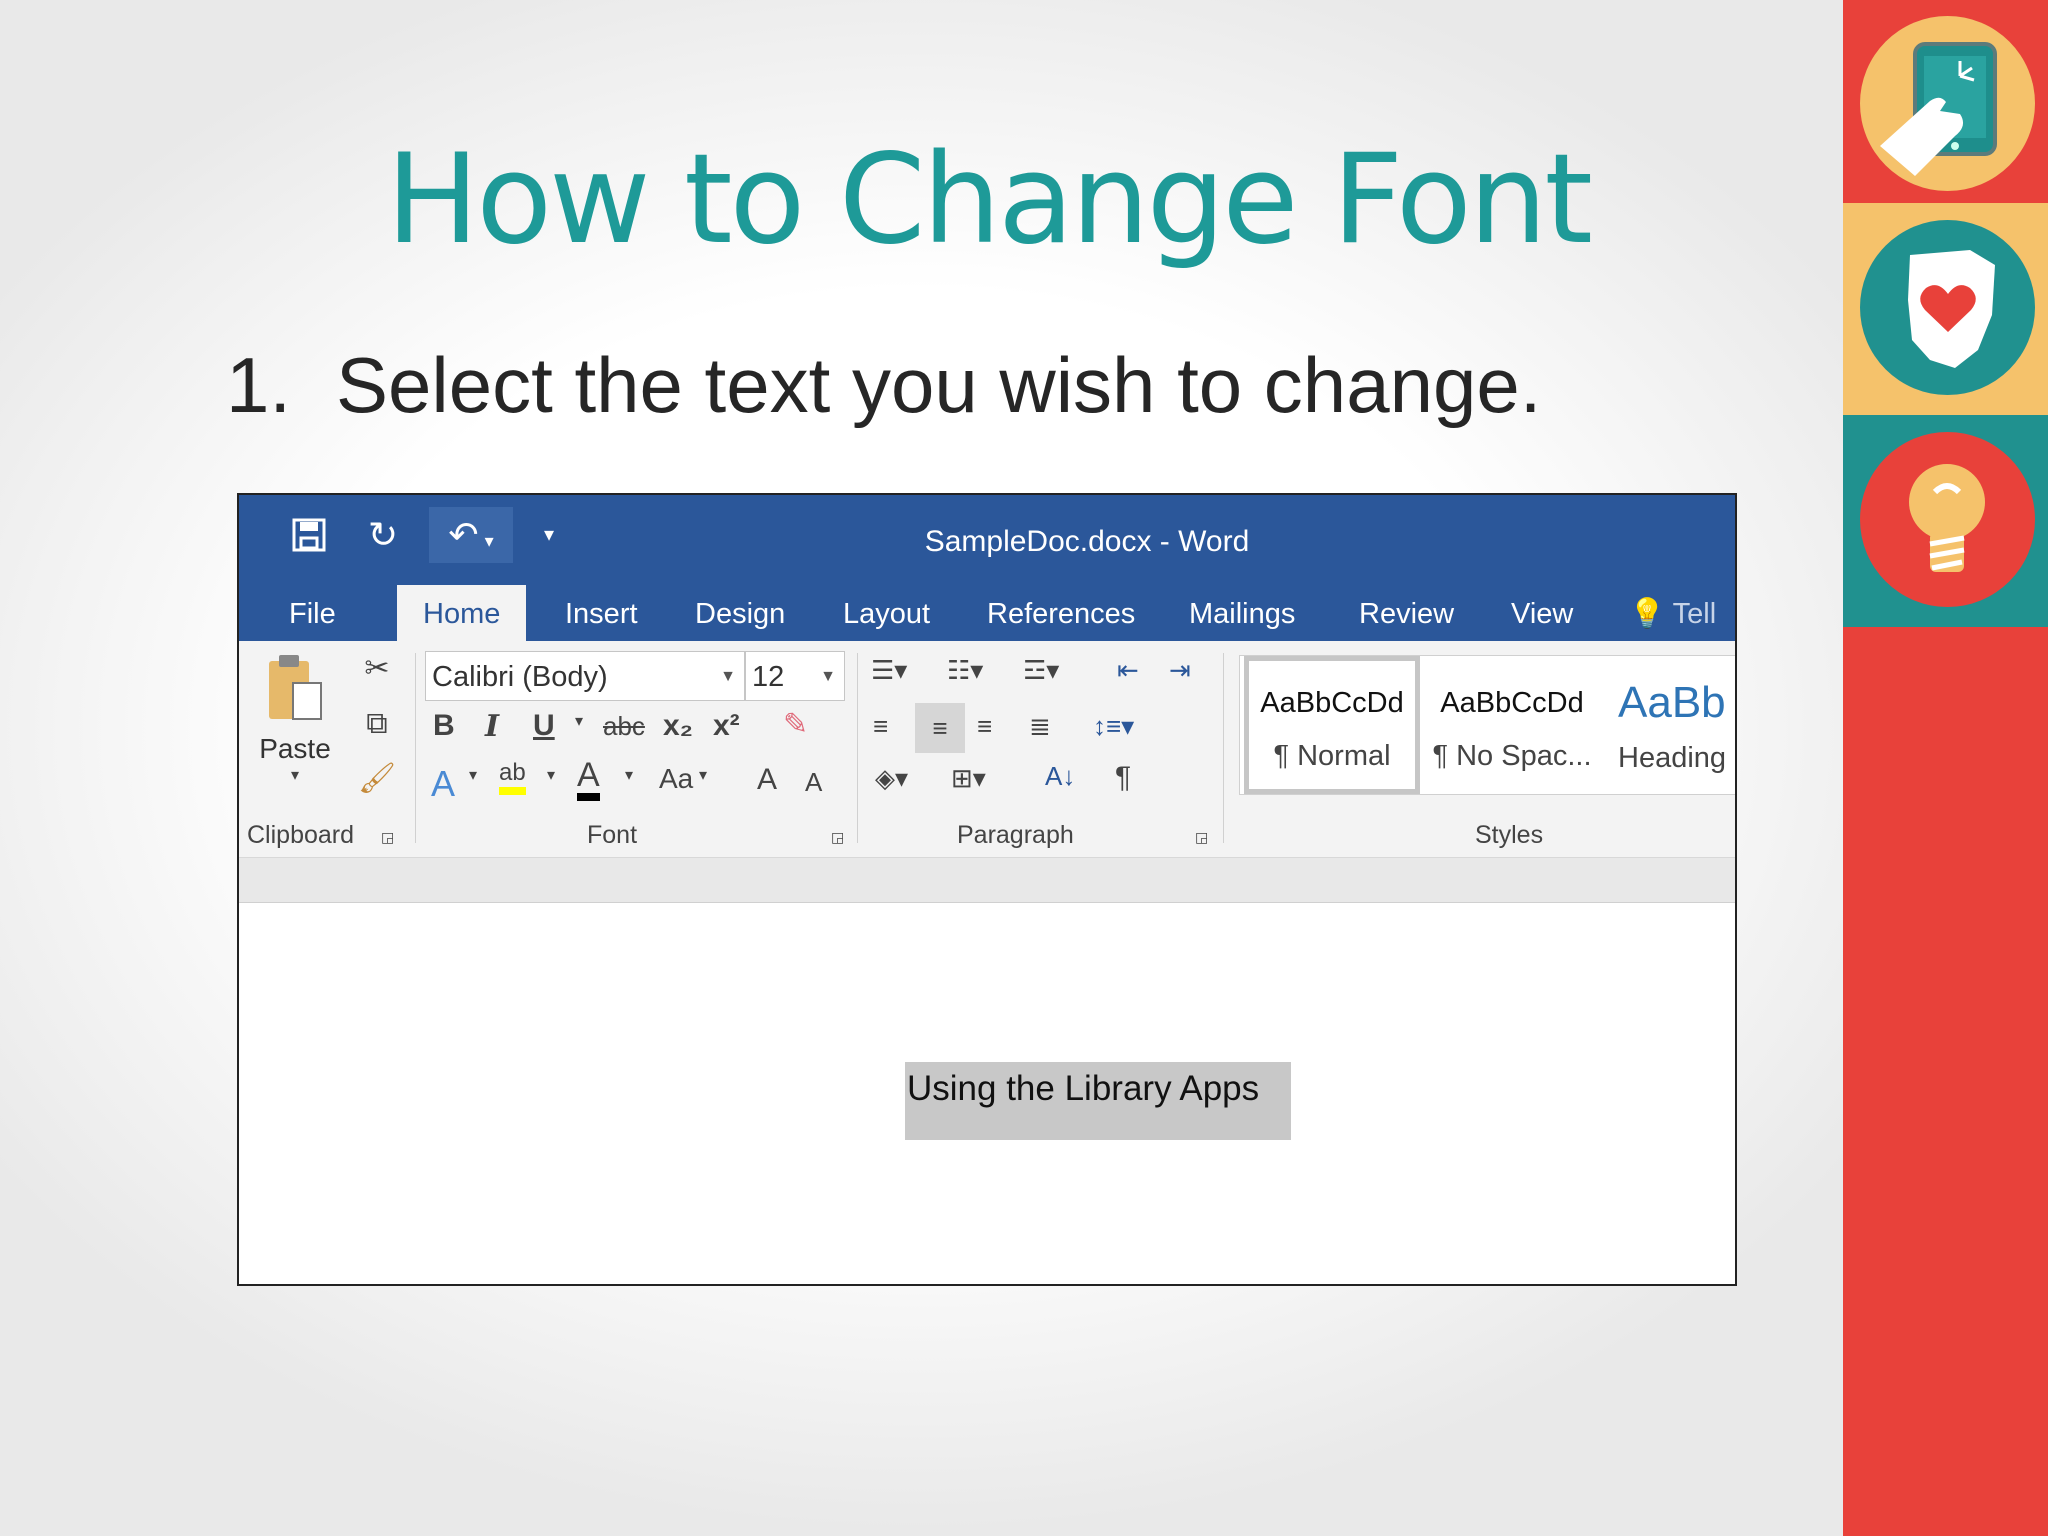 This screenshot has width=2048, height=1536. I want to click on format-painter-icon: 🖌, so click(377, 778).